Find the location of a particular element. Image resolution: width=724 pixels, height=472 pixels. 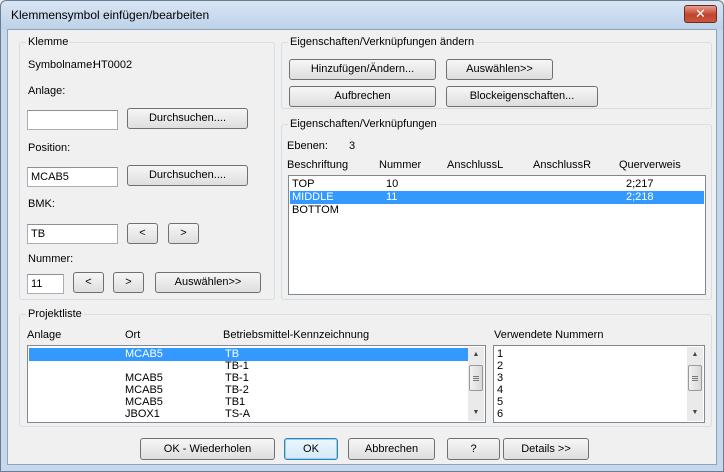

group-klemme-label: Klemme is located at coordinates (48, 42).